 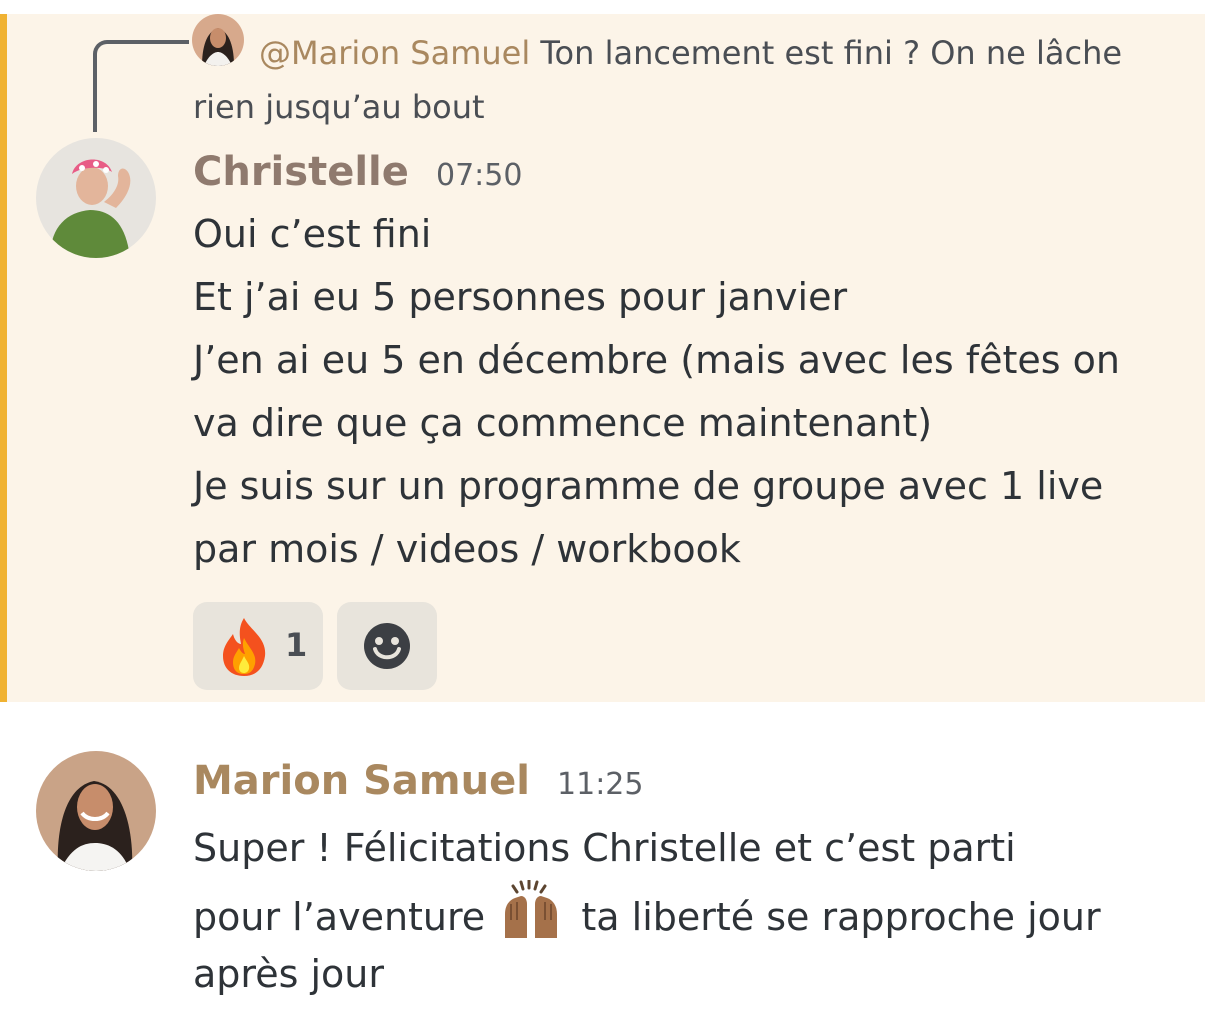 I want to click on mention-highlight-bar, so click(x=3, y=358).